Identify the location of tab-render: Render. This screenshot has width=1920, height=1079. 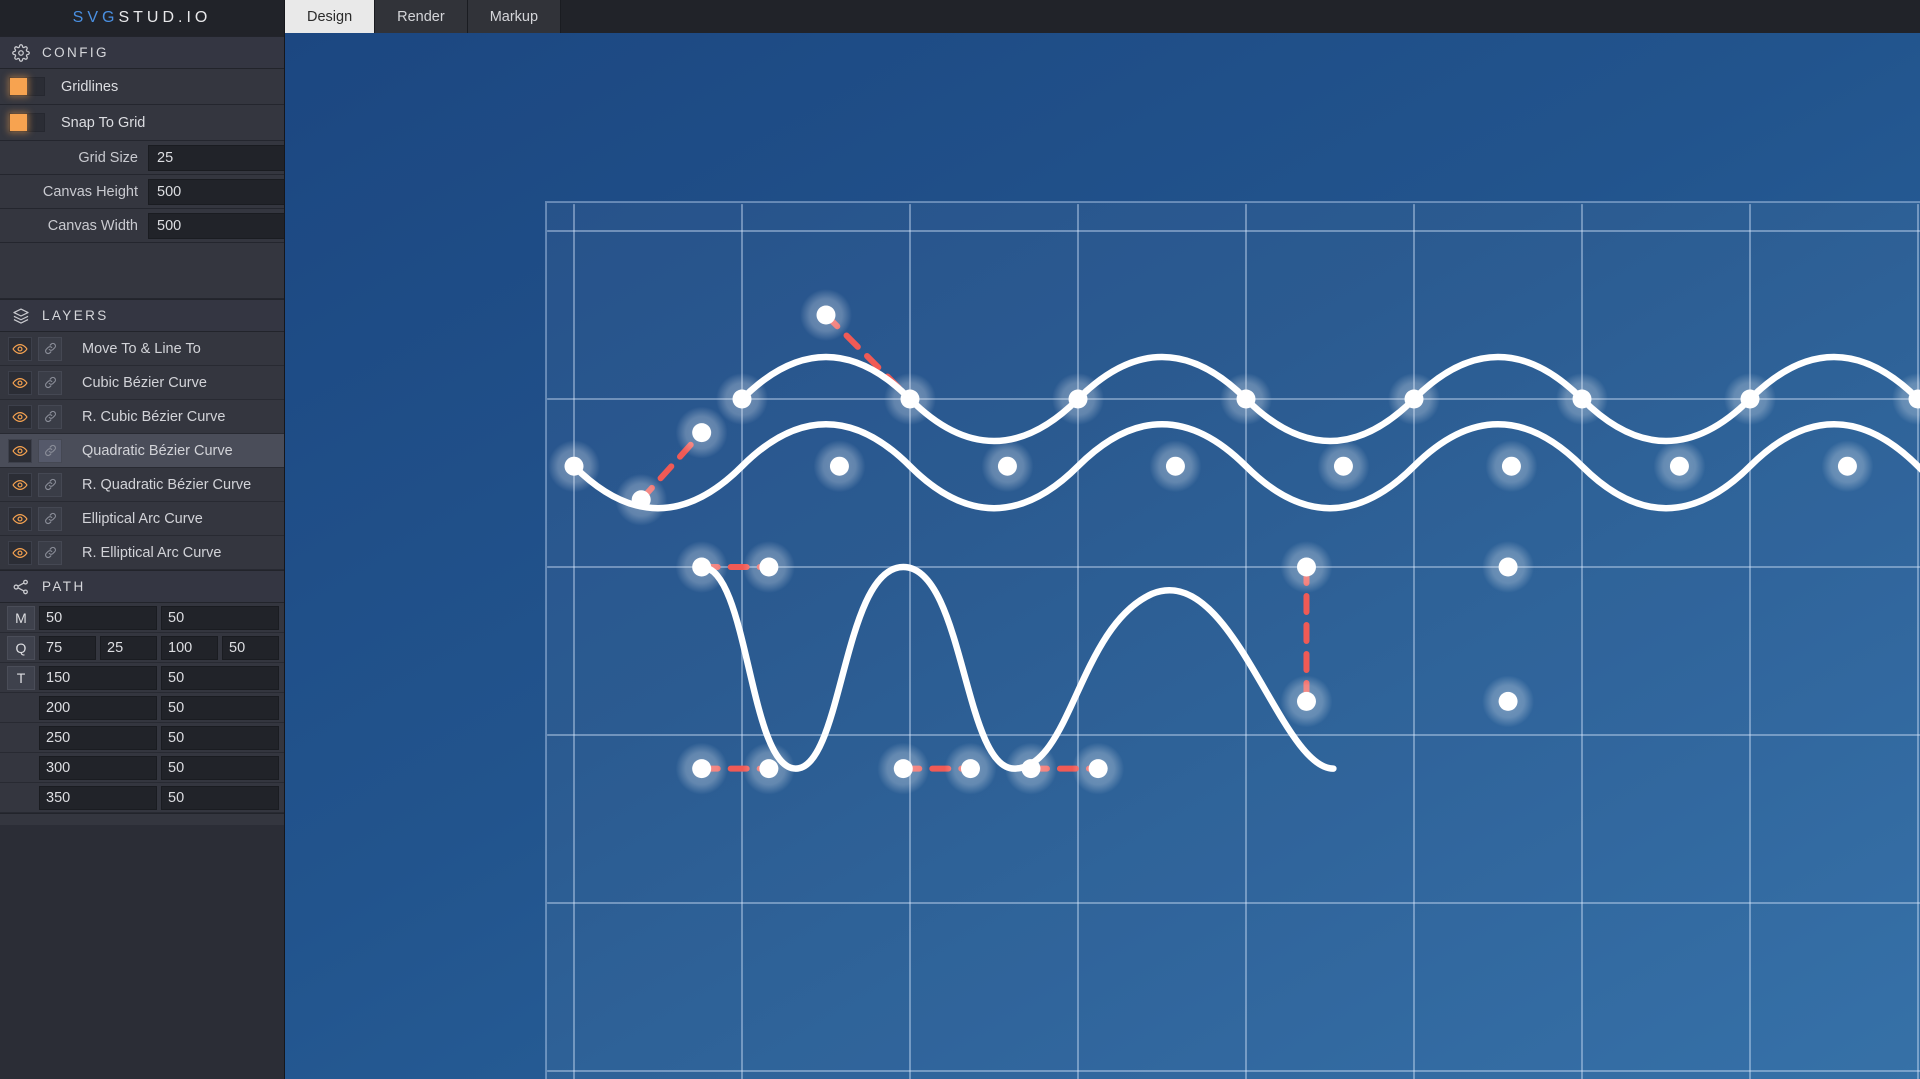
(421, 16).